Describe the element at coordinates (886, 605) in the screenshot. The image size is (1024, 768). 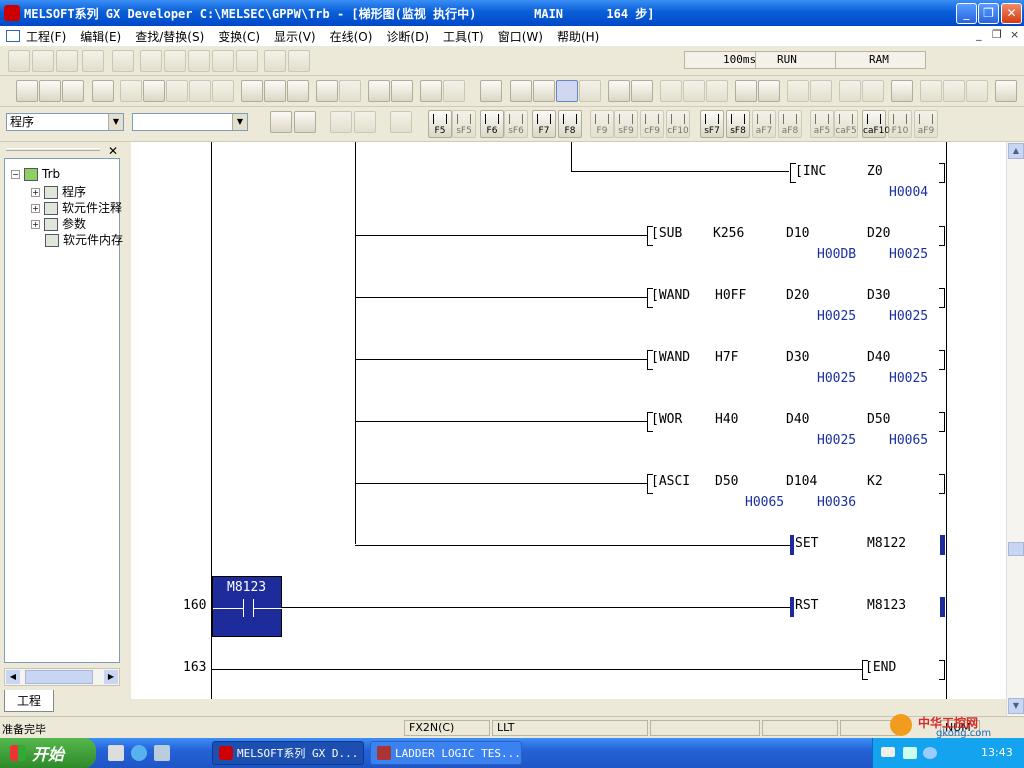
I see `operand: M8123` at that location.